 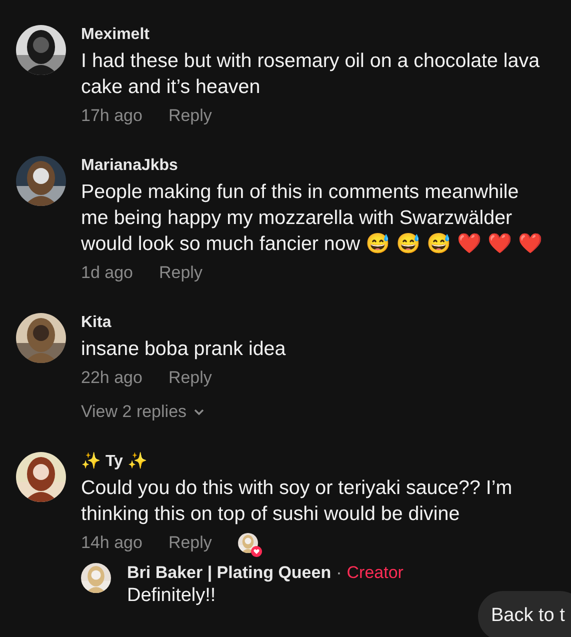 What do you see at coordinates (313, 166) in the screenshot?
I see `username: MarianaJkbs` at bounding box center [313, 166].